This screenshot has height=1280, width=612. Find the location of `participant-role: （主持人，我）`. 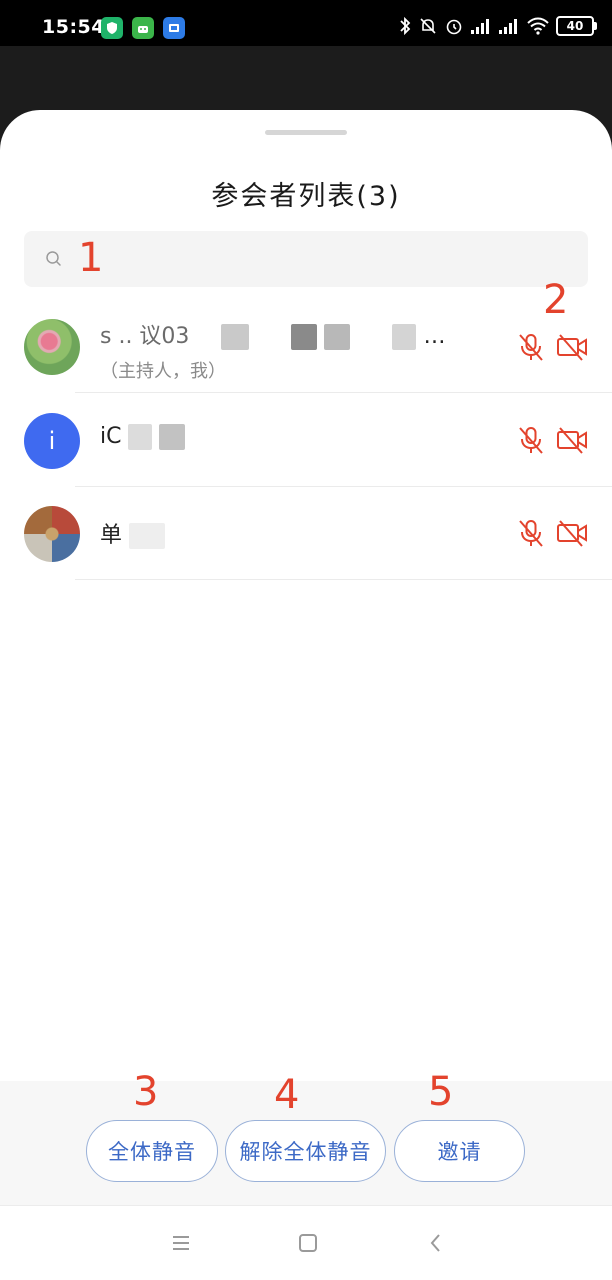

participant-role: （主持人，我） is located at coordinates (163, 371).